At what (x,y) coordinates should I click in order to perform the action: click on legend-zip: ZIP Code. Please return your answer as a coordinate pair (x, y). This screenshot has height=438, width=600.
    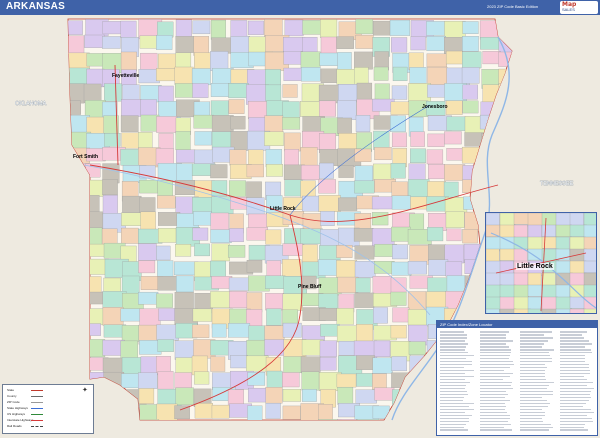
    Looking at the image, I should click on (13, 402).